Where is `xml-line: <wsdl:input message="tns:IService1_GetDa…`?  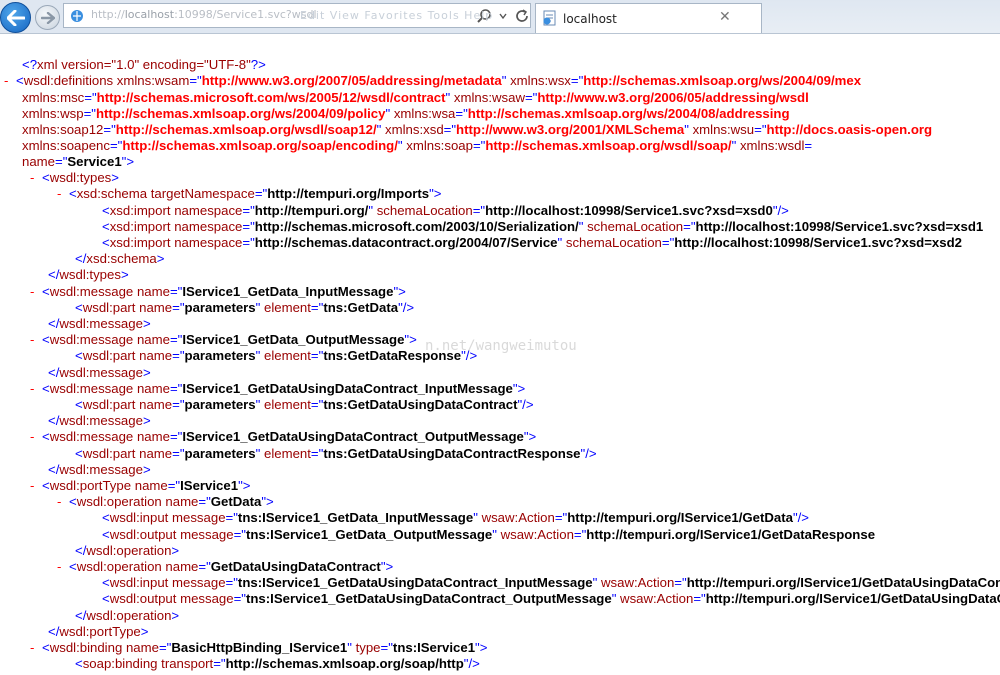
xml-line: <wsdl:input message="tns:IService1_GetDa… is located at coordinates (551, 583).